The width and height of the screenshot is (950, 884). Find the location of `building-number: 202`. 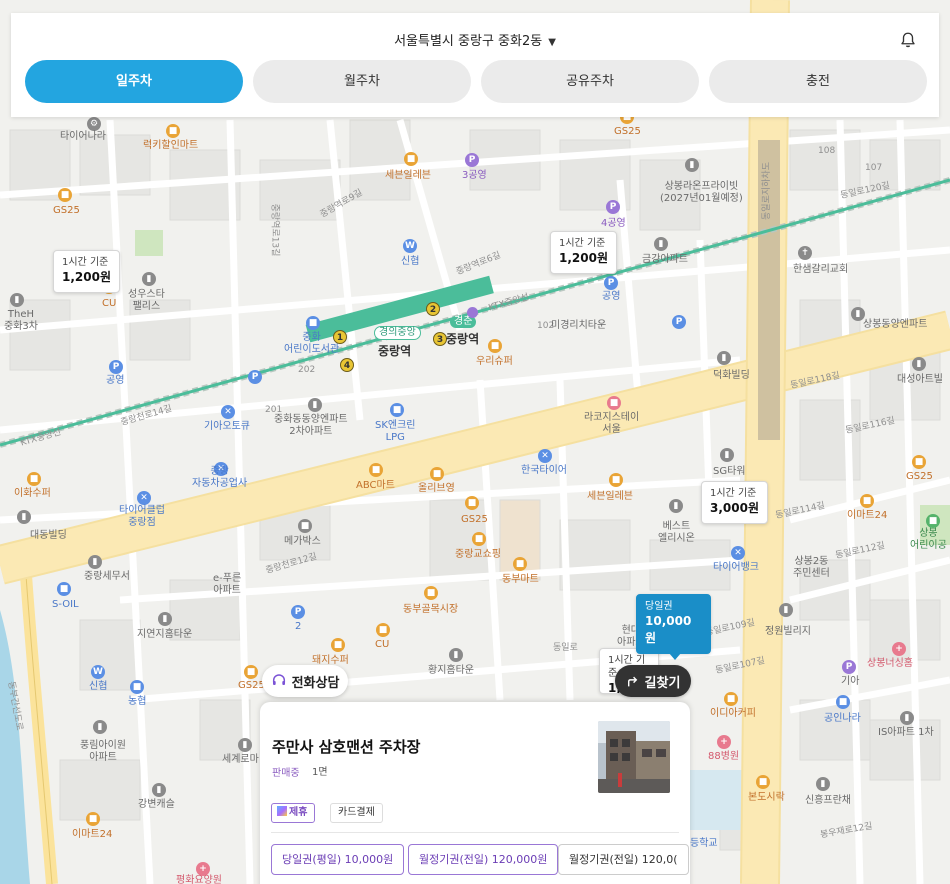

building-number: 202 is located at coordinates (307, 370).